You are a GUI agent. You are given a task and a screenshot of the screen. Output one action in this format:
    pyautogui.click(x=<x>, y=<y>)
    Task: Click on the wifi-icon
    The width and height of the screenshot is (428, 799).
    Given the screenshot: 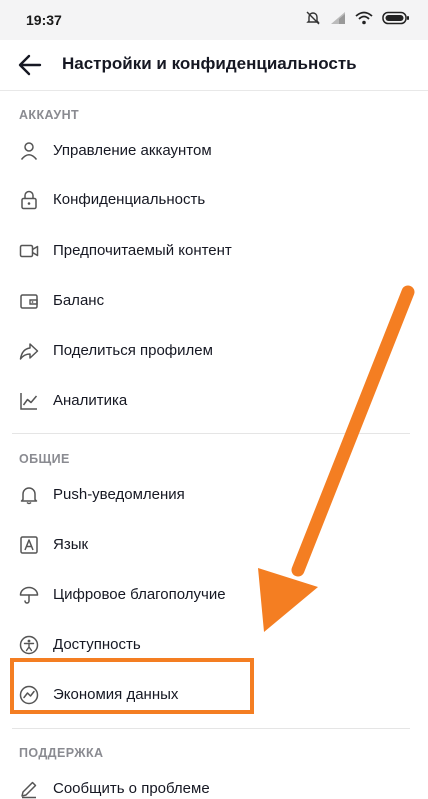 What is the action you would take?
    pyautogui.click(x=364, y=18)
    